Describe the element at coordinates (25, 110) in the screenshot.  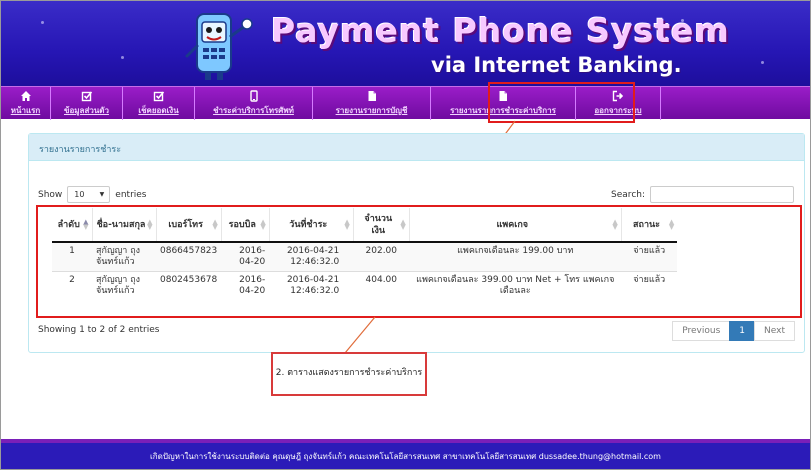
I see `nav-item-label: หน้าแรก` at that location.